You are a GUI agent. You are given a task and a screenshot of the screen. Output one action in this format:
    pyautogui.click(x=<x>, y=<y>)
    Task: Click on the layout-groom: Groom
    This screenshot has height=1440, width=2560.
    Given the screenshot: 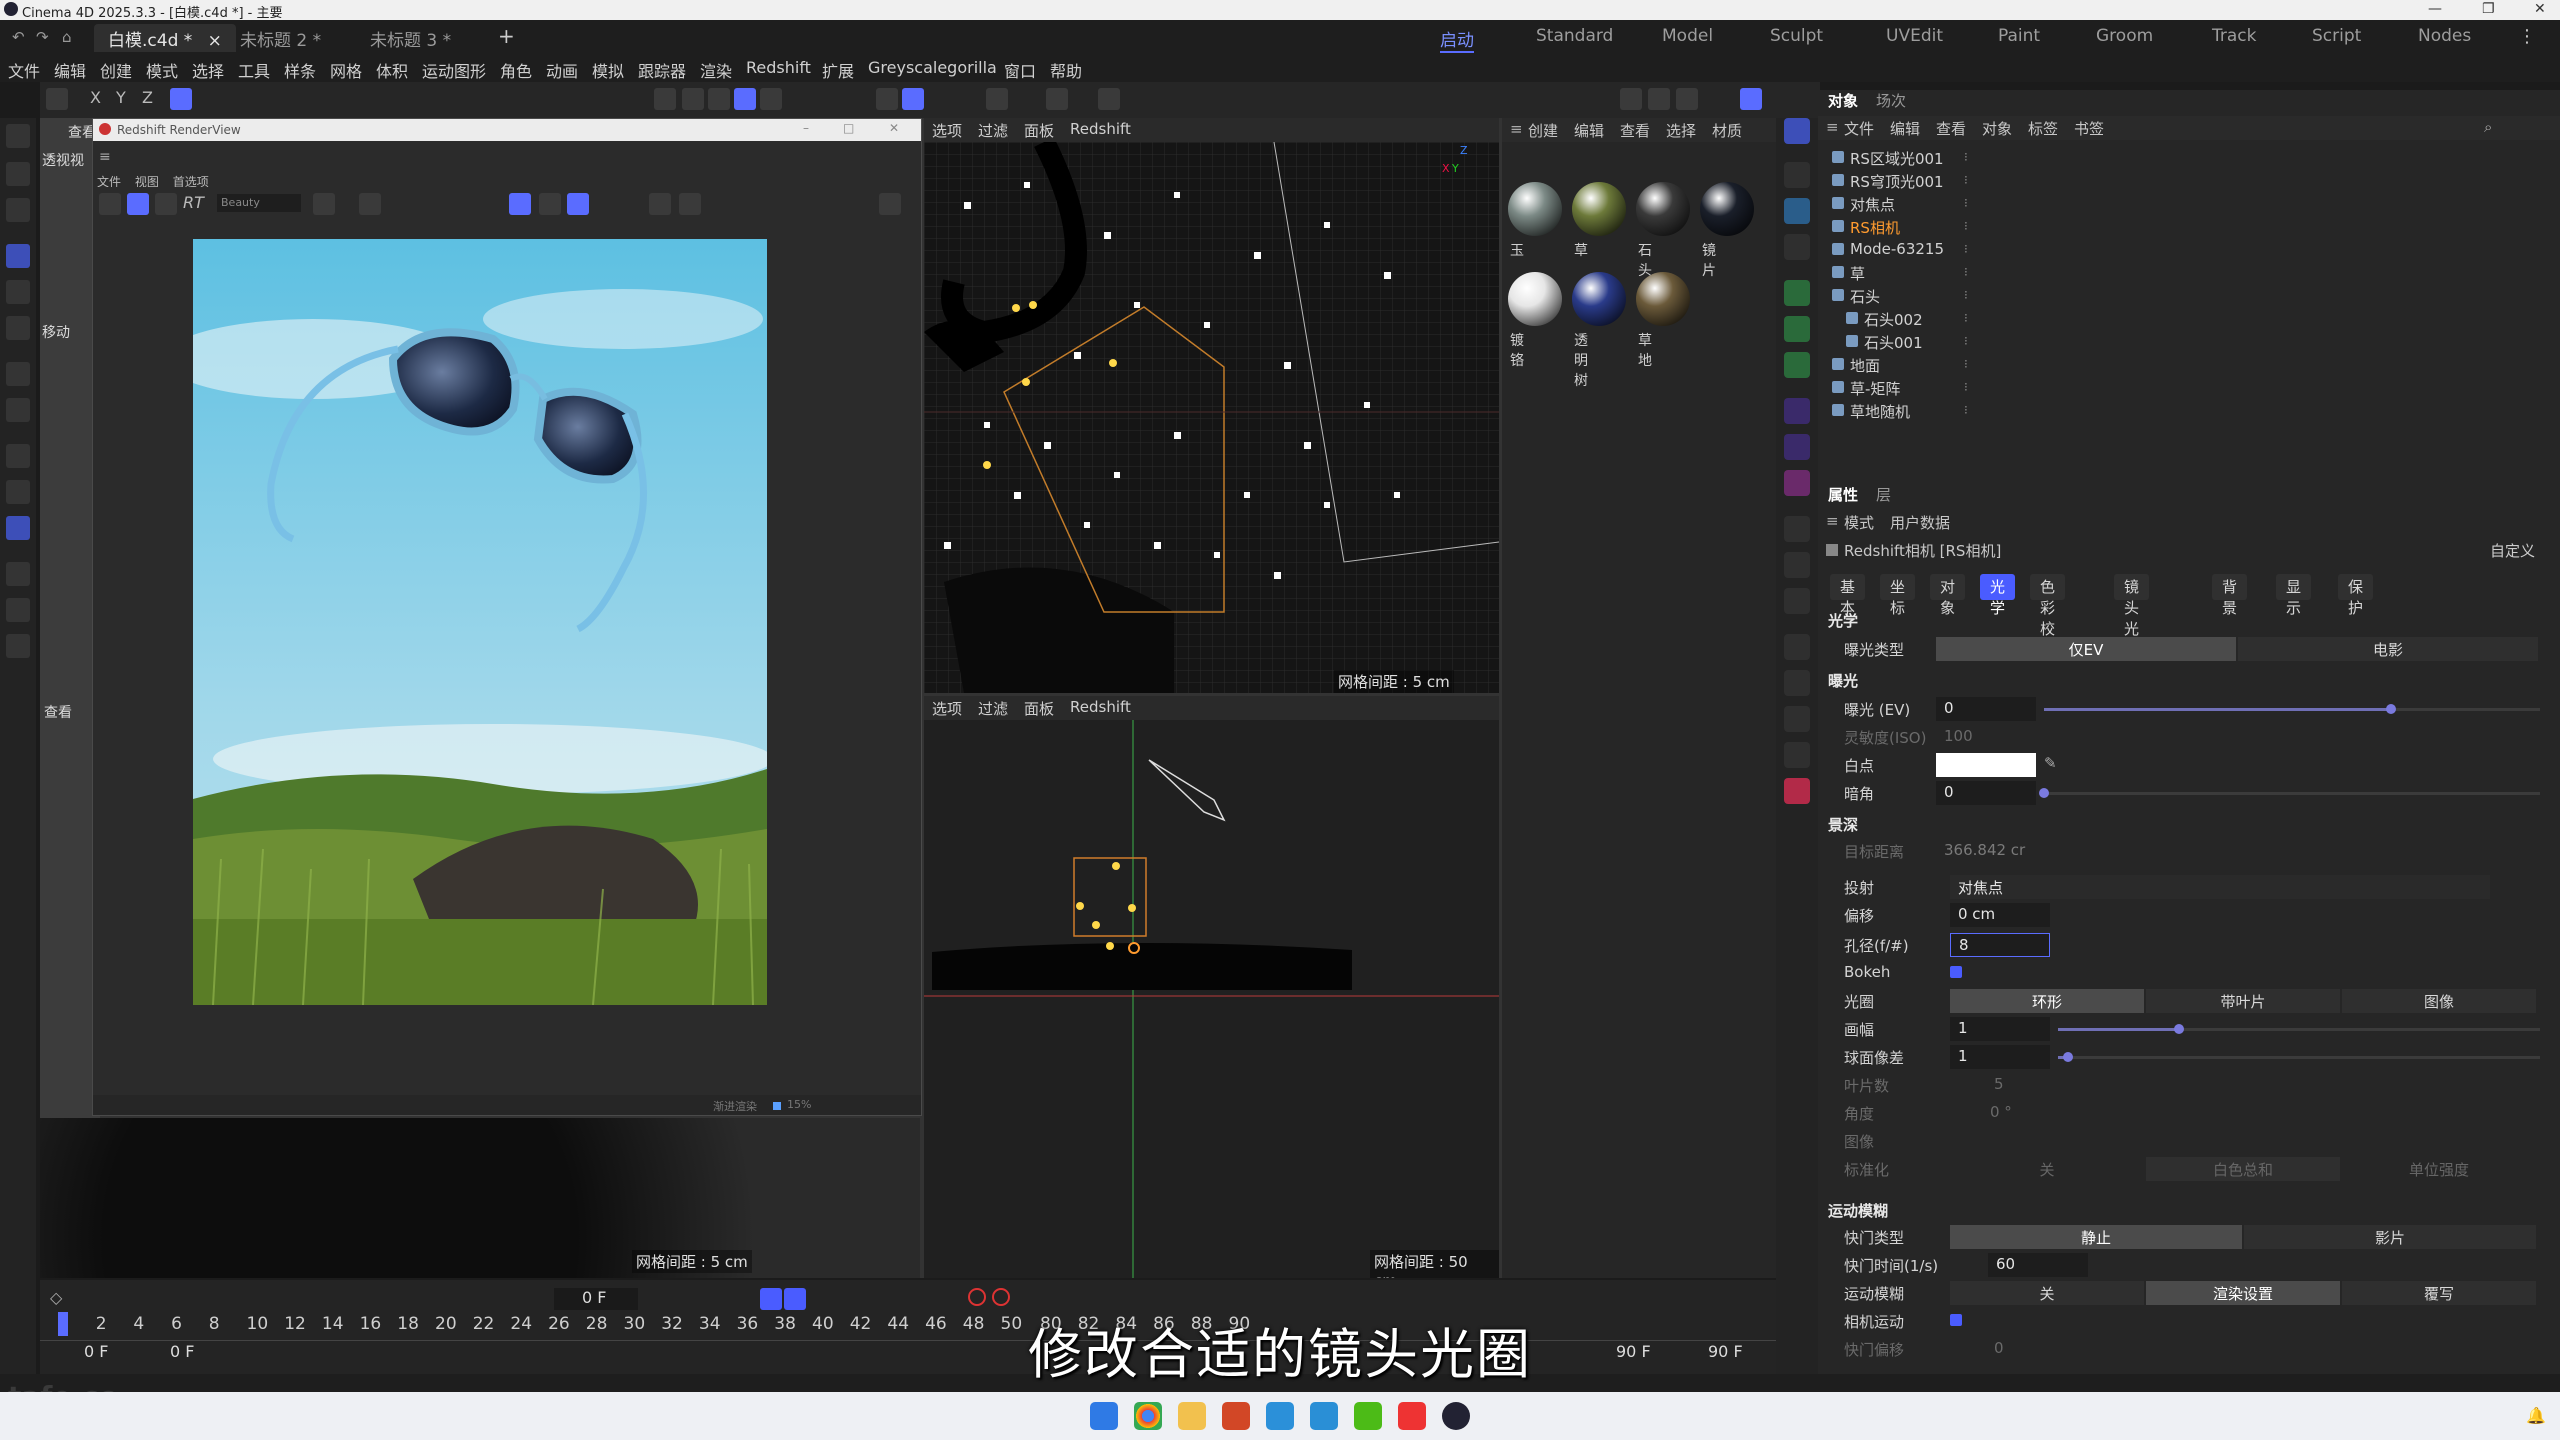 What is the action you would take?
    pyautogui.click(x=2124, y=36)
    